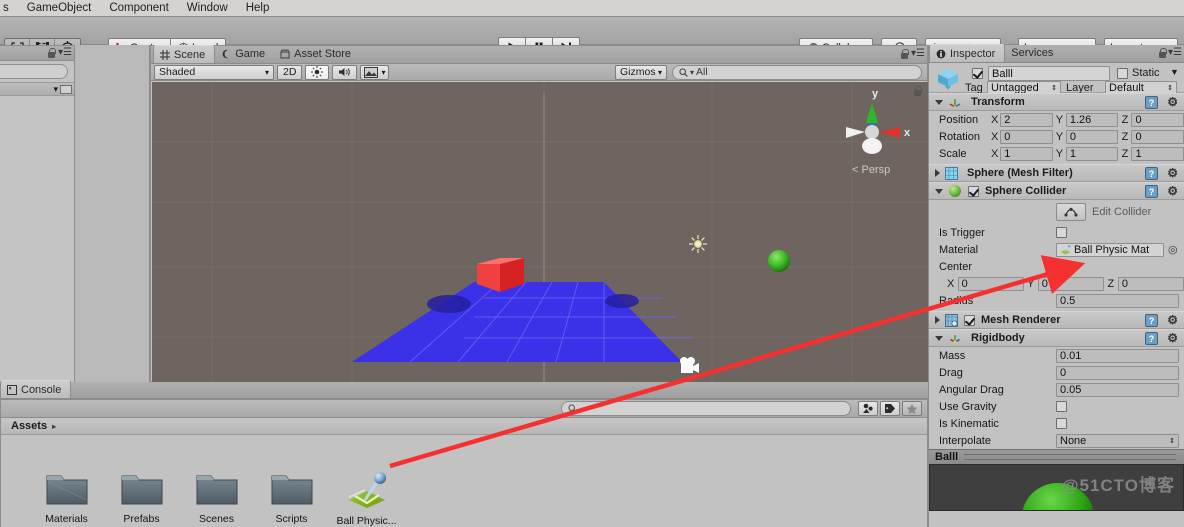 Image resolution: width=1184 pixels, height=527 pixels. I want to click on object-picker-icon: ◎, so click(1173, 249).